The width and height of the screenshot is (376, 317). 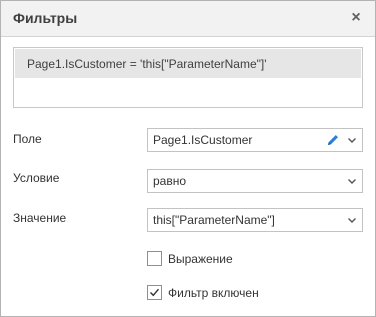 I want to click on dialog-titlebar: Фильтры ×, so click(x=188, y=19).